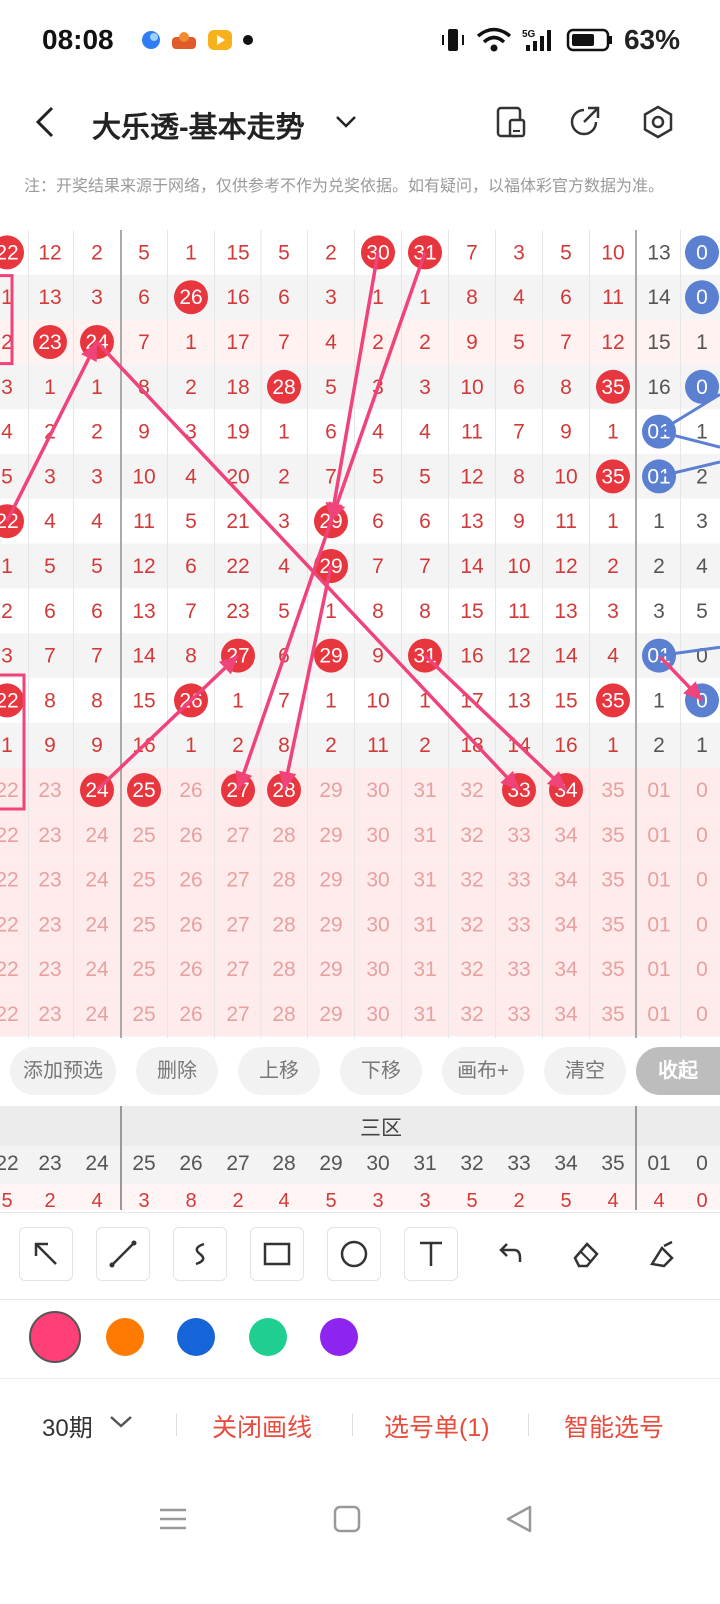 This screenshot has width=720, height=1604. I want to click on back-nav-icon, so click(519, 1519).